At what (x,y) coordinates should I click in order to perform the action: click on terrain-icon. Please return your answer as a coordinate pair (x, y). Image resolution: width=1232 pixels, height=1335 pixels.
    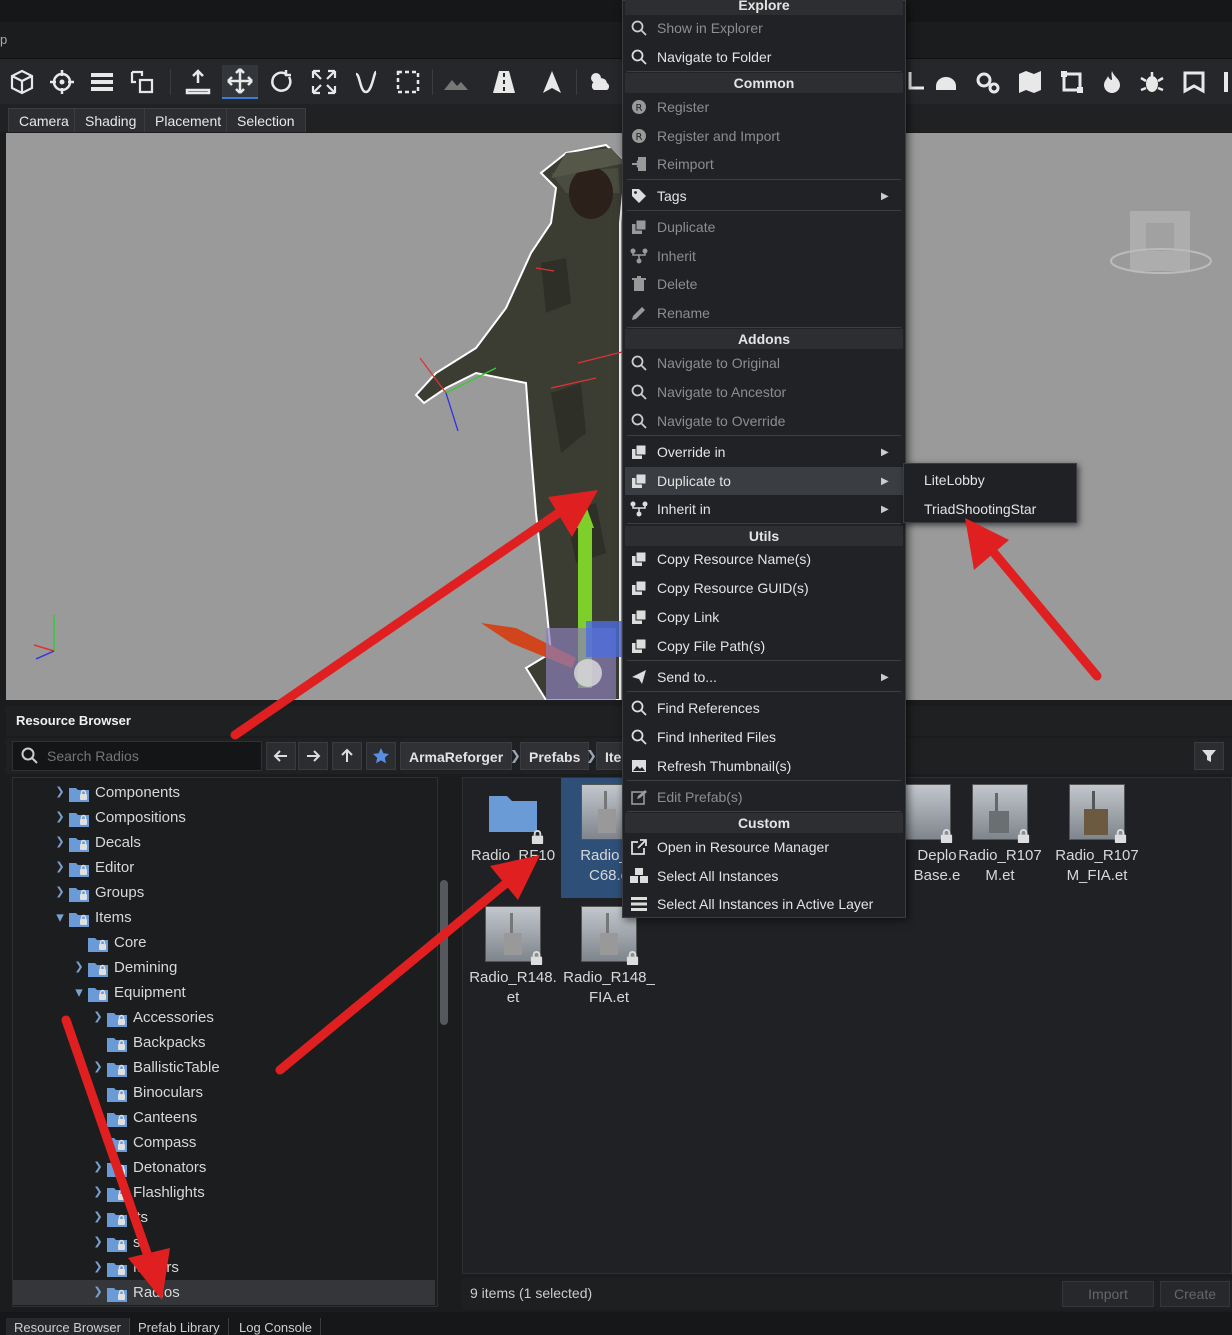
    Looking at the image, I should click on (456, 82).